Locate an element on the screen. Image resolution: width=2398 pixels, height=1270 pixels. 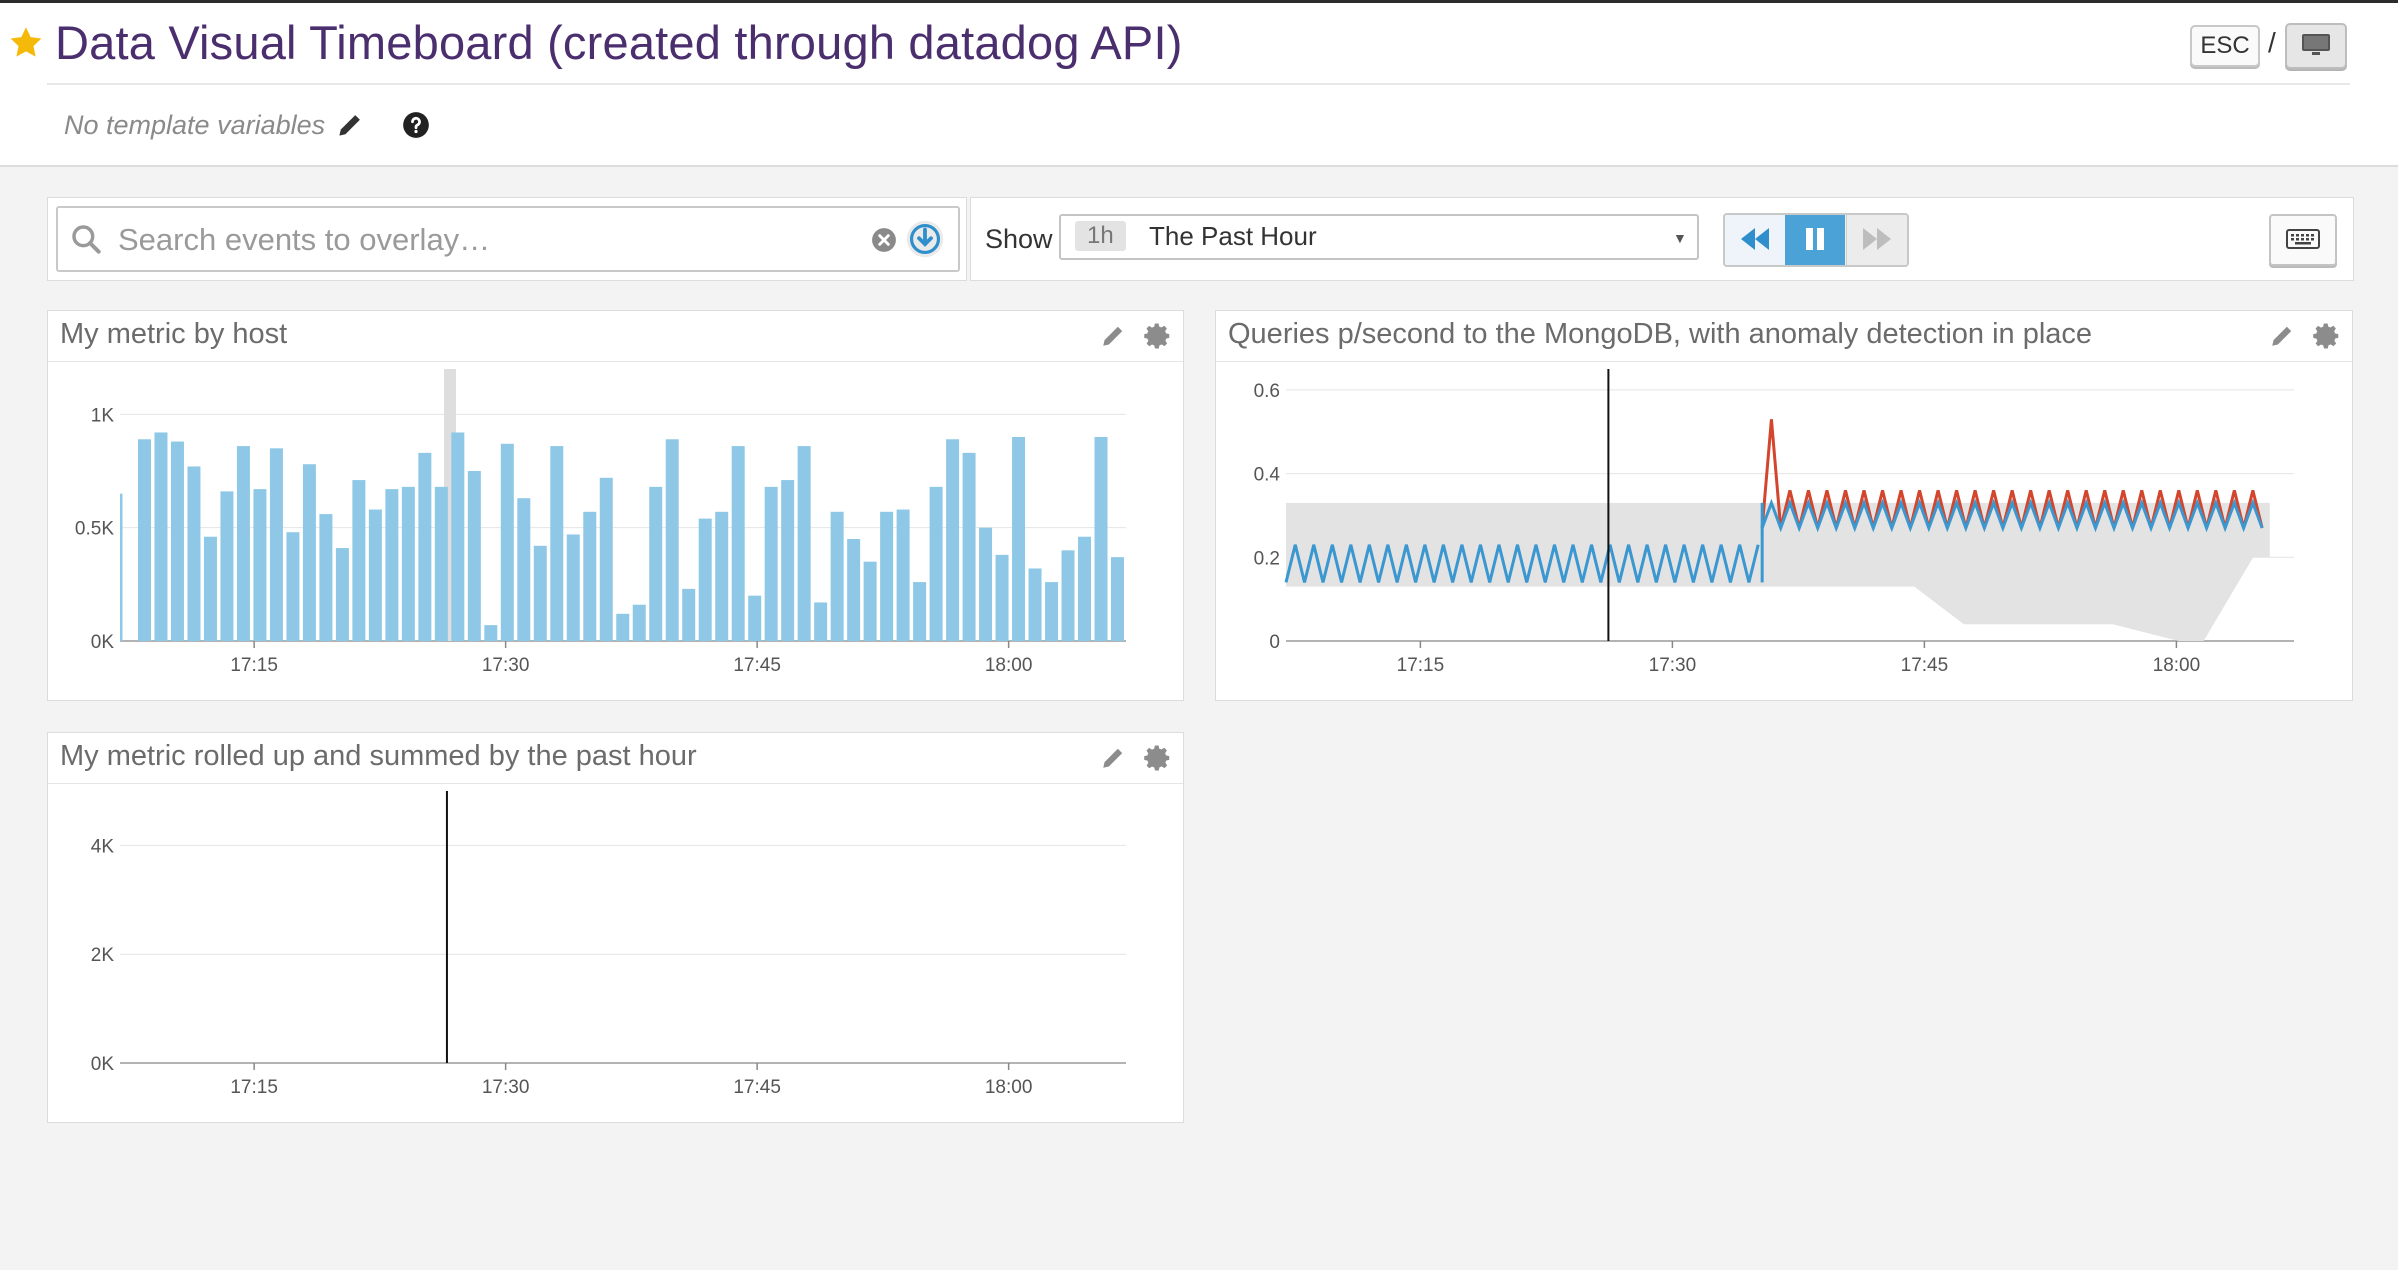
rewind-icon is located at coordinates (1755, 239).